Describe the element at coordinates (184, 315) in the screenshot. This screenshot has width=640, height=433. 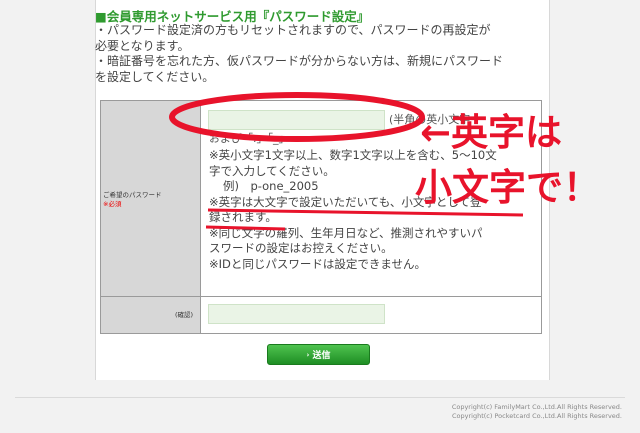
I see `confirm-label: (確認)` at that location.